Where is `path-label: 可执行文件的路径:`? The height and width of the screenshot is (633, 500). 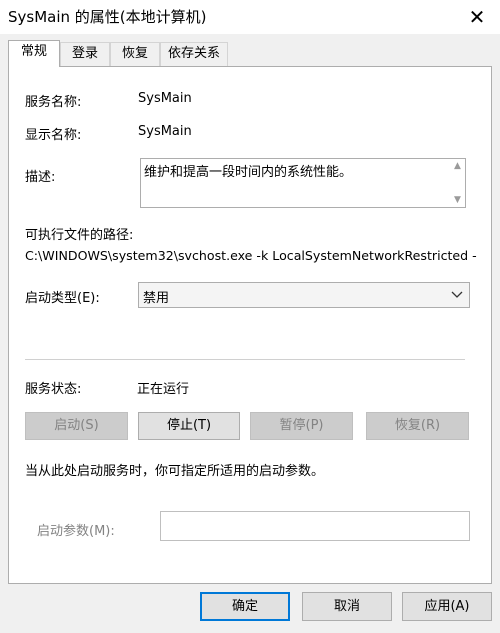 path-label: 可执行文件的路径: is located at coordinates (79, 235).